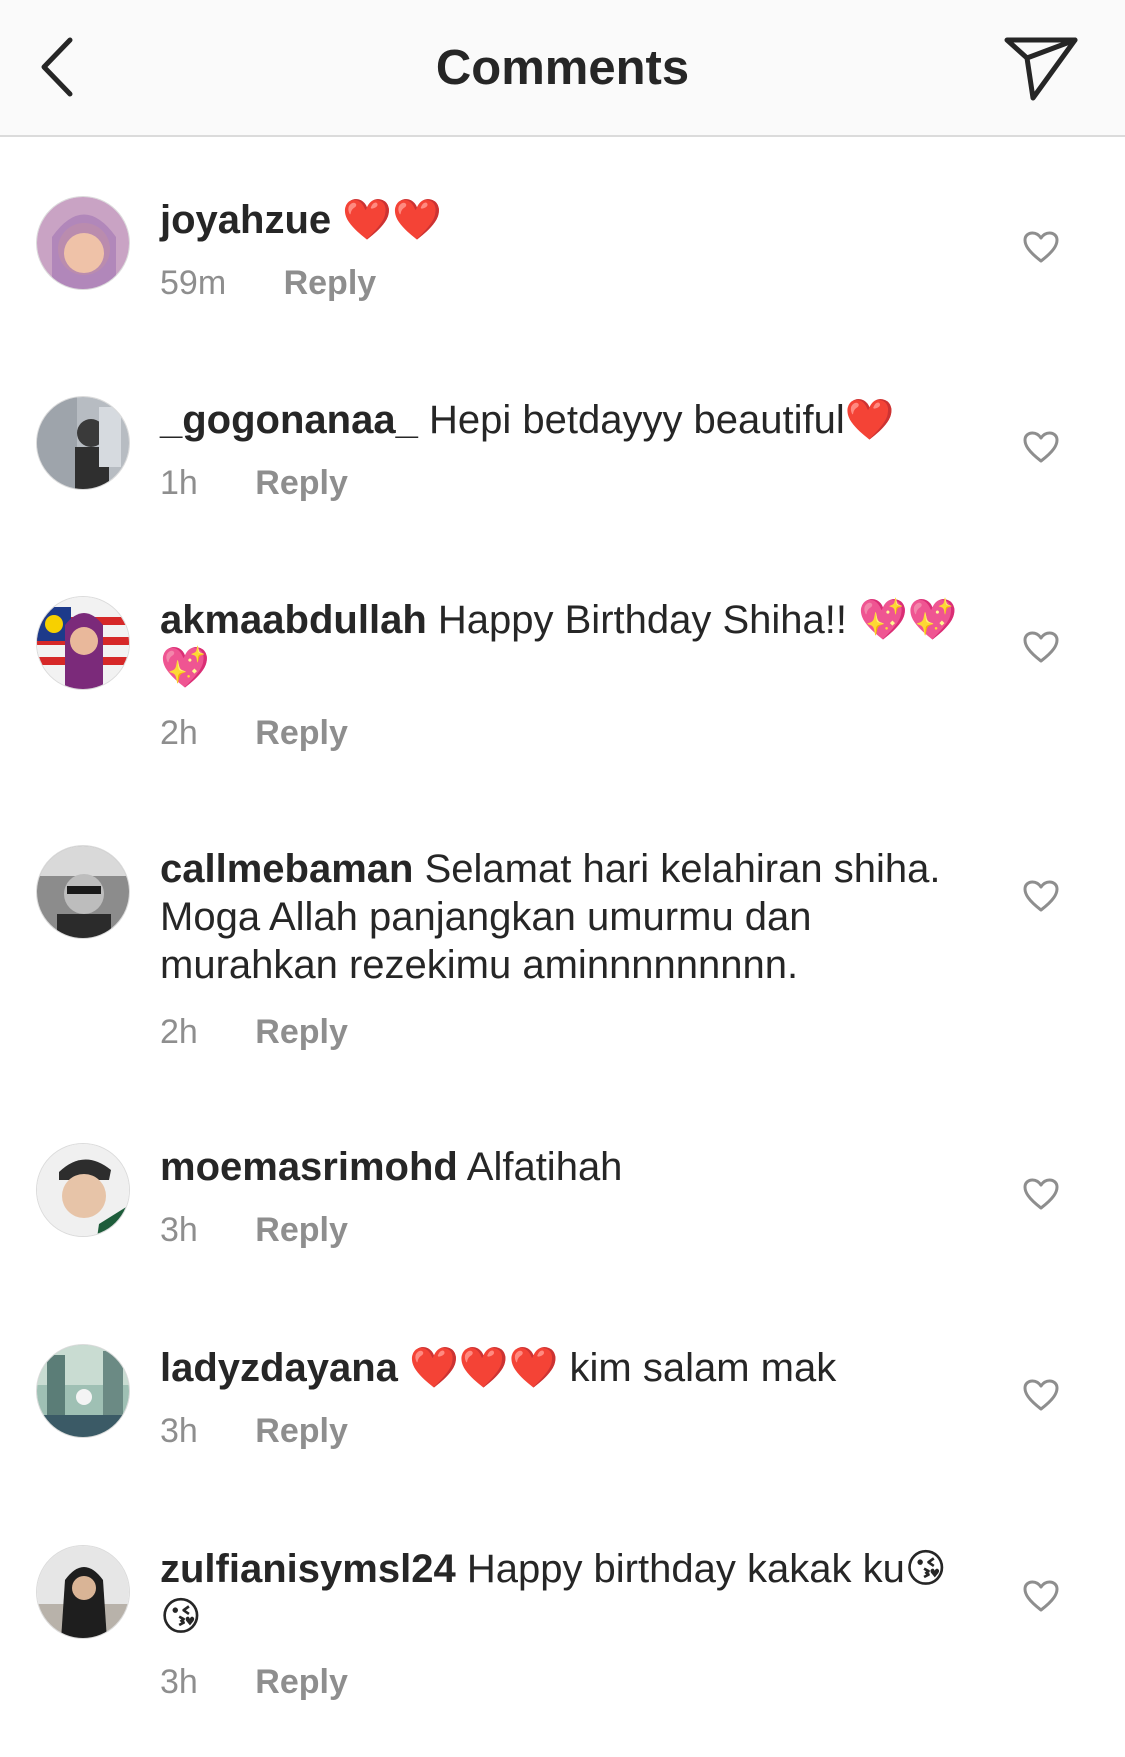 This screenshot has width=1125, height=1757. What do you see at coordinates (179, 483) in the screenshot?
I see `comment-timestamp: 1h` at bounding box center [179, 483].